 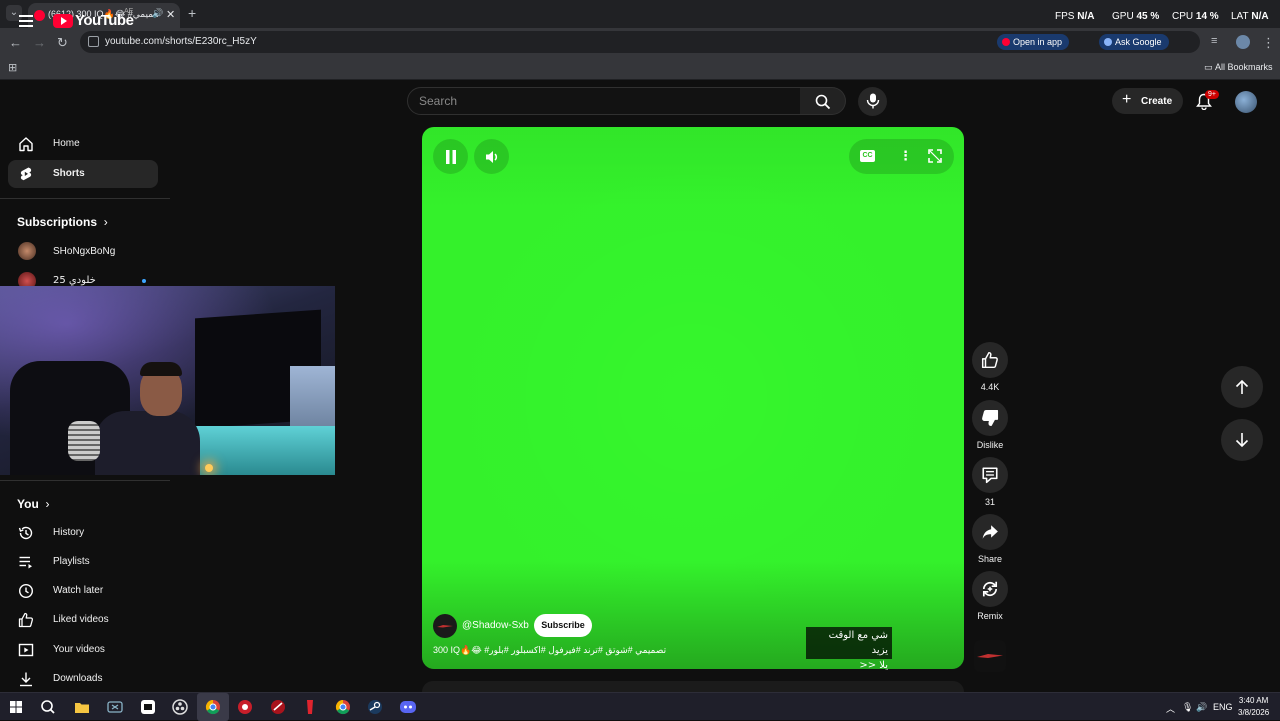 I want to click on youtube-app-icon, so click(x=1006, y=42).